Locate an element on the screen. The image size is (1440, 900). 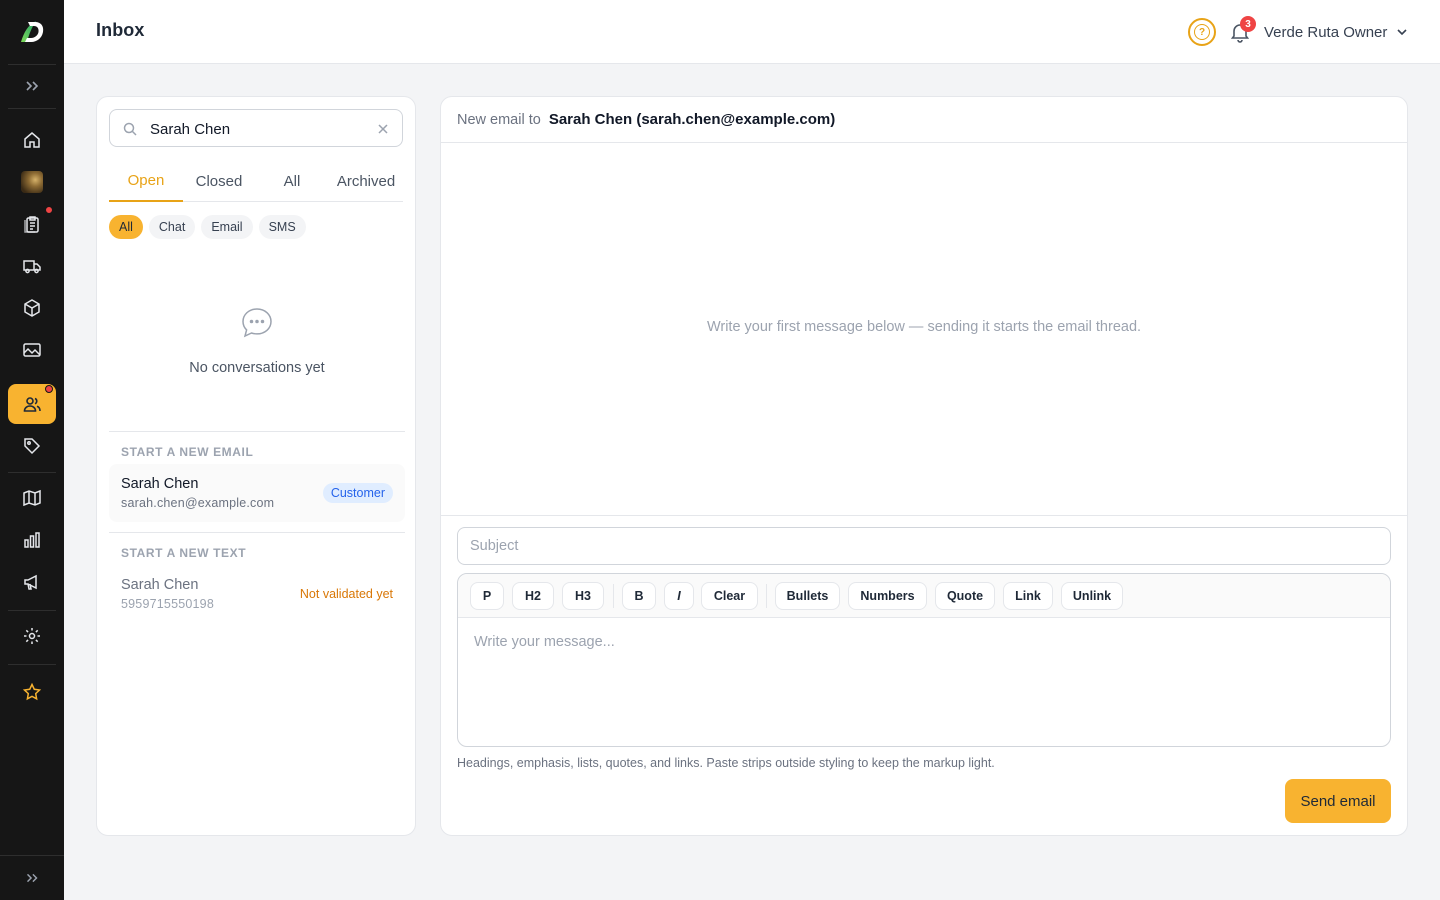
clipboard-icon is located at coordinates (31, 224).